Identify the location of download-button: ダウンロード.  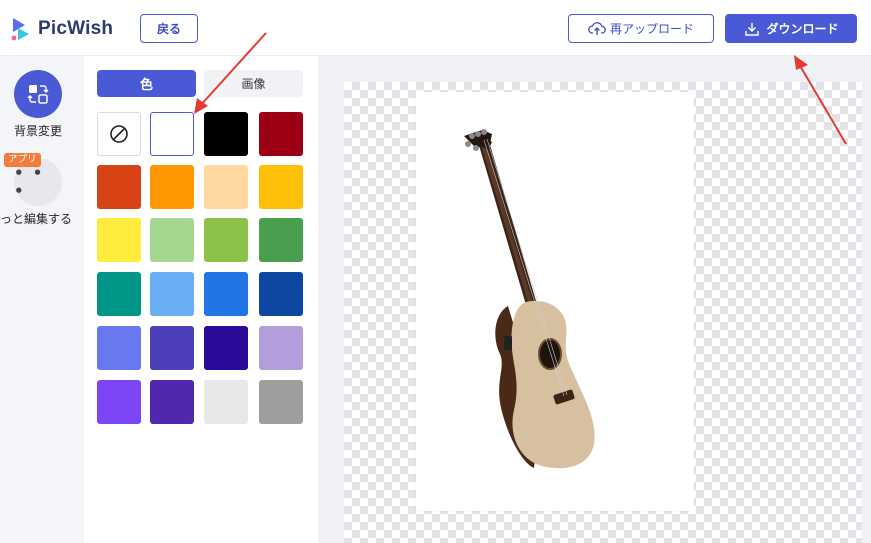
(791, 28).